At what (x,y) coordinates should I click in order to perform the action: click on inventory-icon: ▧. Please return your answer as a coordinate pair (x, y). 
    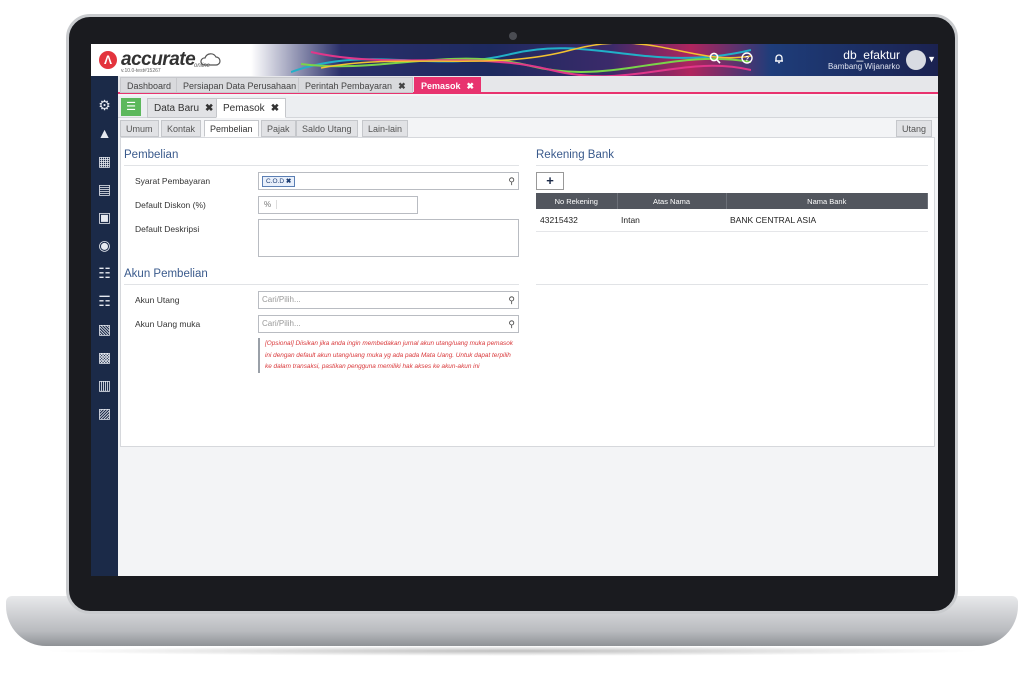
    Looking at the image, I should click on (104, 329).